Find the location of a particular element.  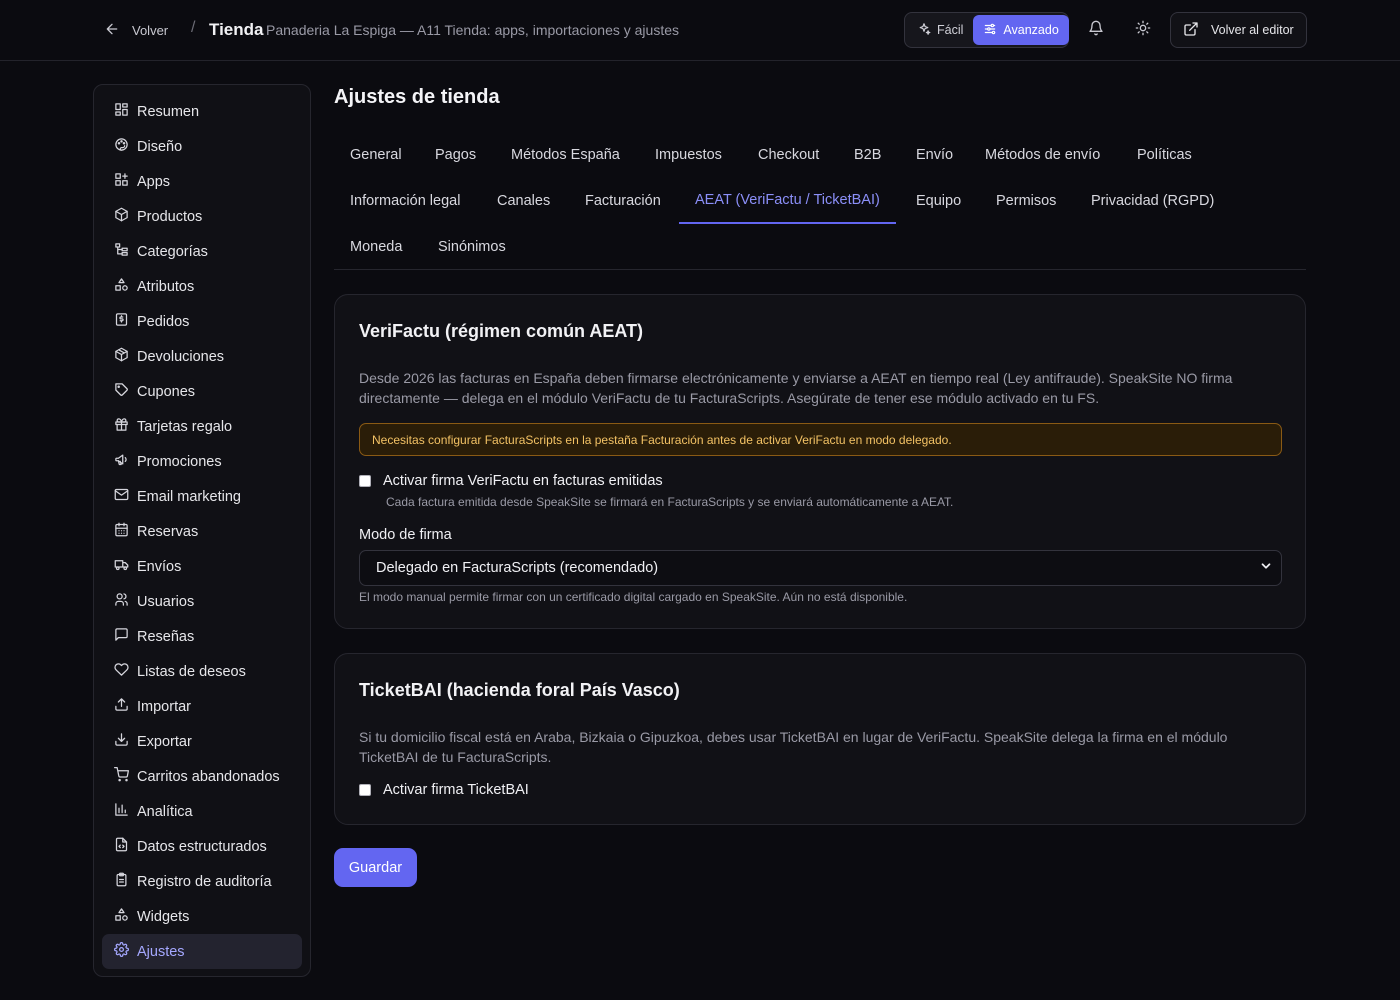

tab-envio: Envío is located at coordinates (934, 155).